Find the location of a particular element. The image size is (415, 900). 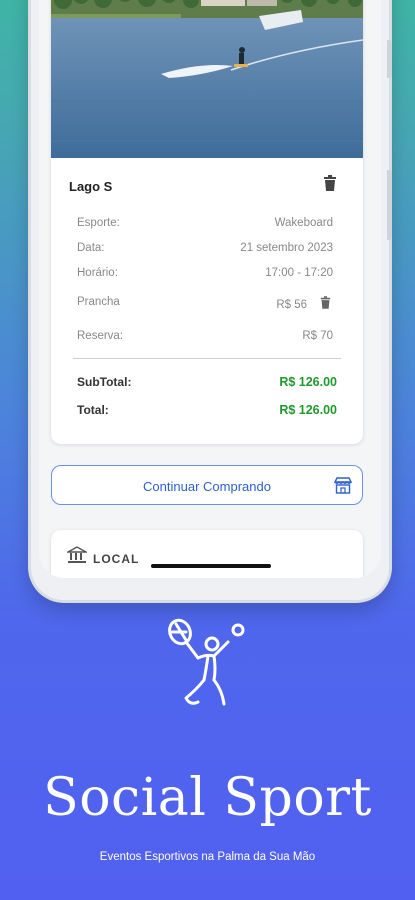

total-label: Total: is located at coordinates (93, 410).